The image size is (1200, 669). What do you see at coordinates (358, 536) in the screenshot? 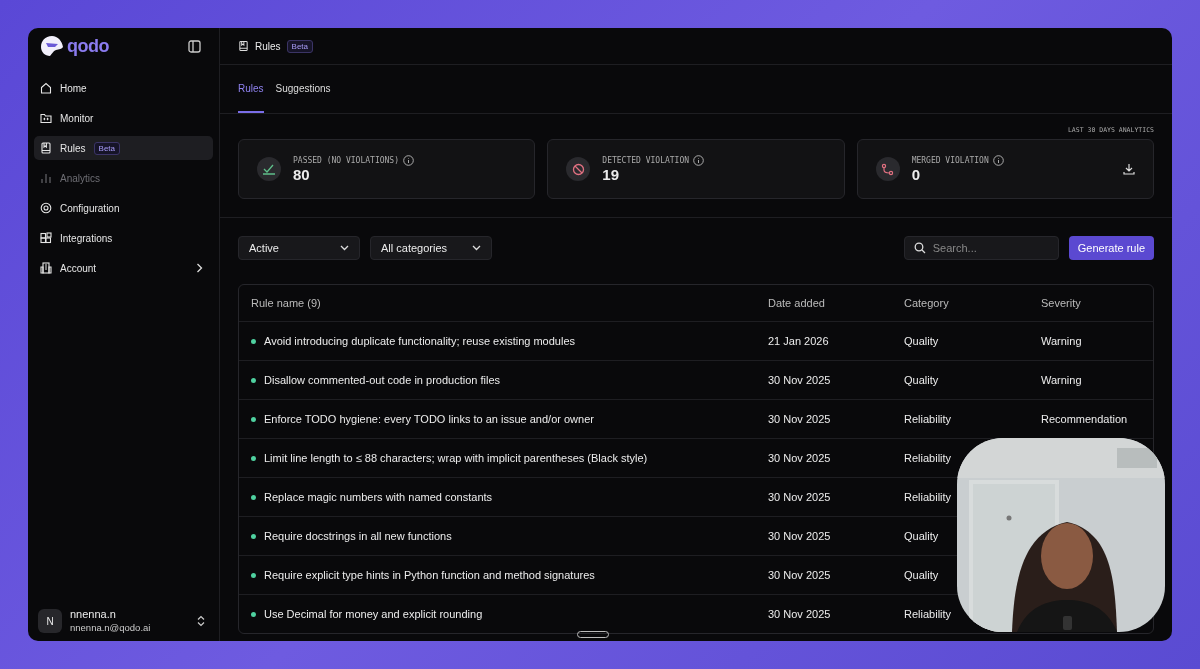
I see `rule-name: Require docstrings in all new functions` at bounding box center [358, 536].